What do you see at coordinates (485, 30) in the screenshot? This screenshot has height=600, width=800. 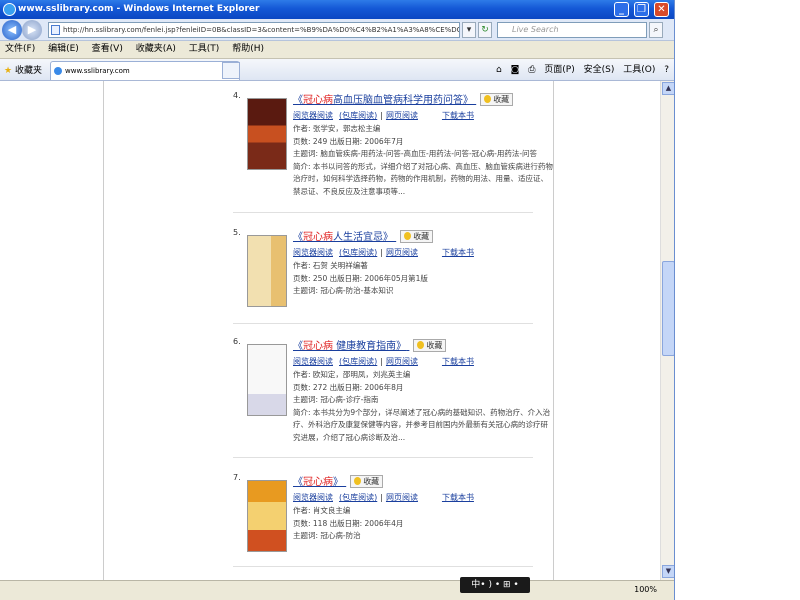 I see `refresh-button: ↻` at bounding box center [485, 30].